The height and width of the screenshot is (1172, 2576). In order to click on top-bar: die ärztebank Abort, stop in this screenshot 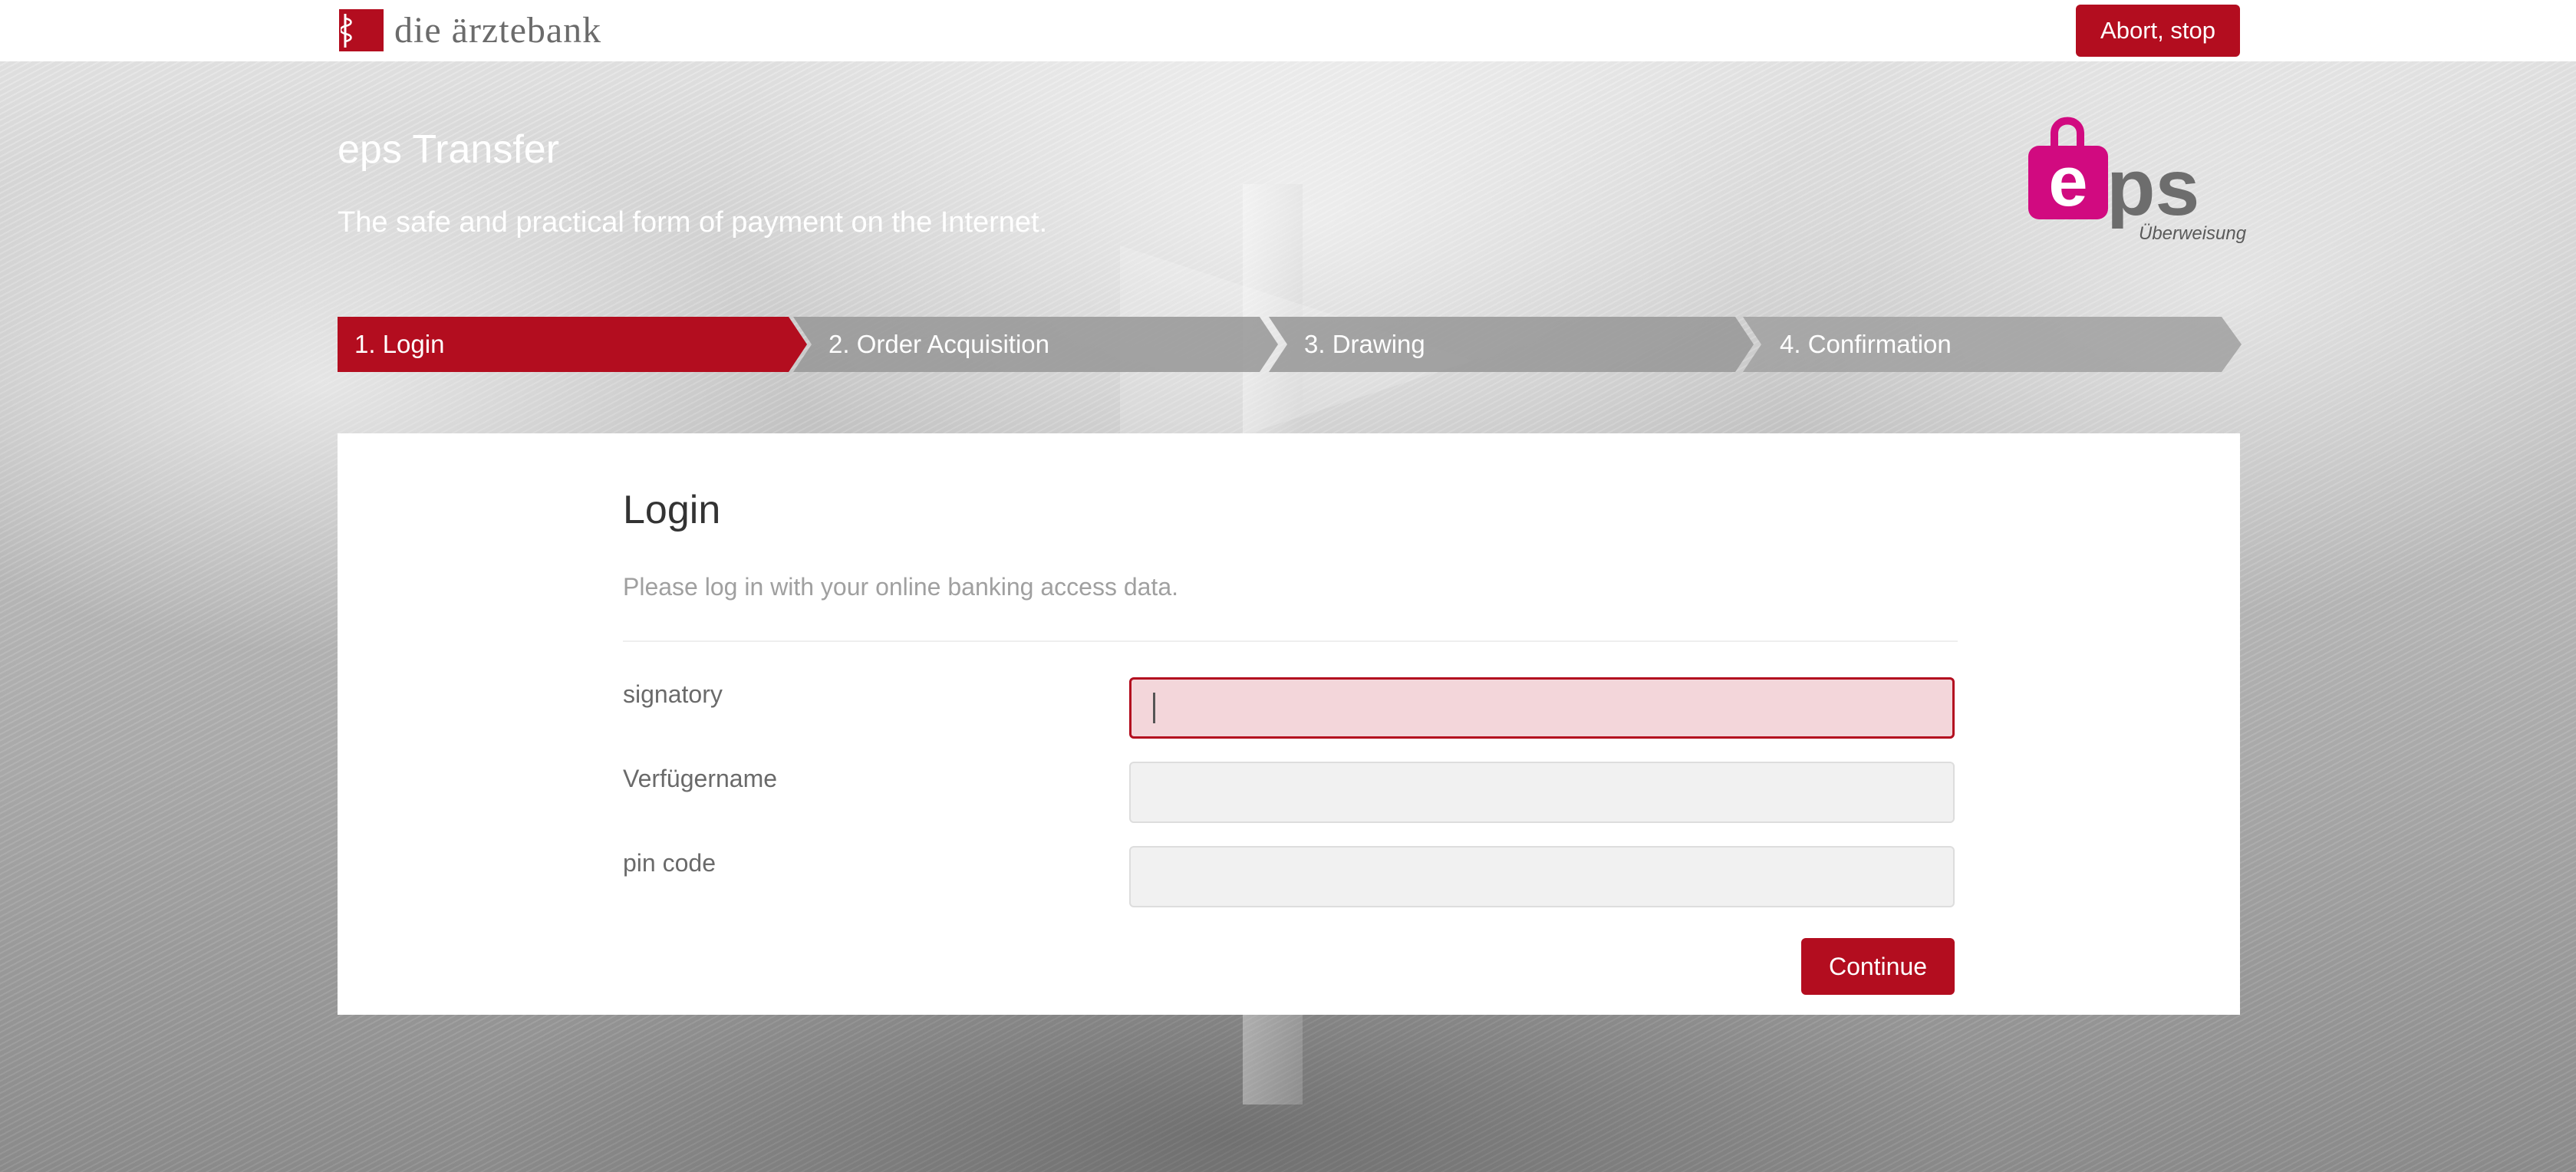, I will do `click(1288, 31)`.